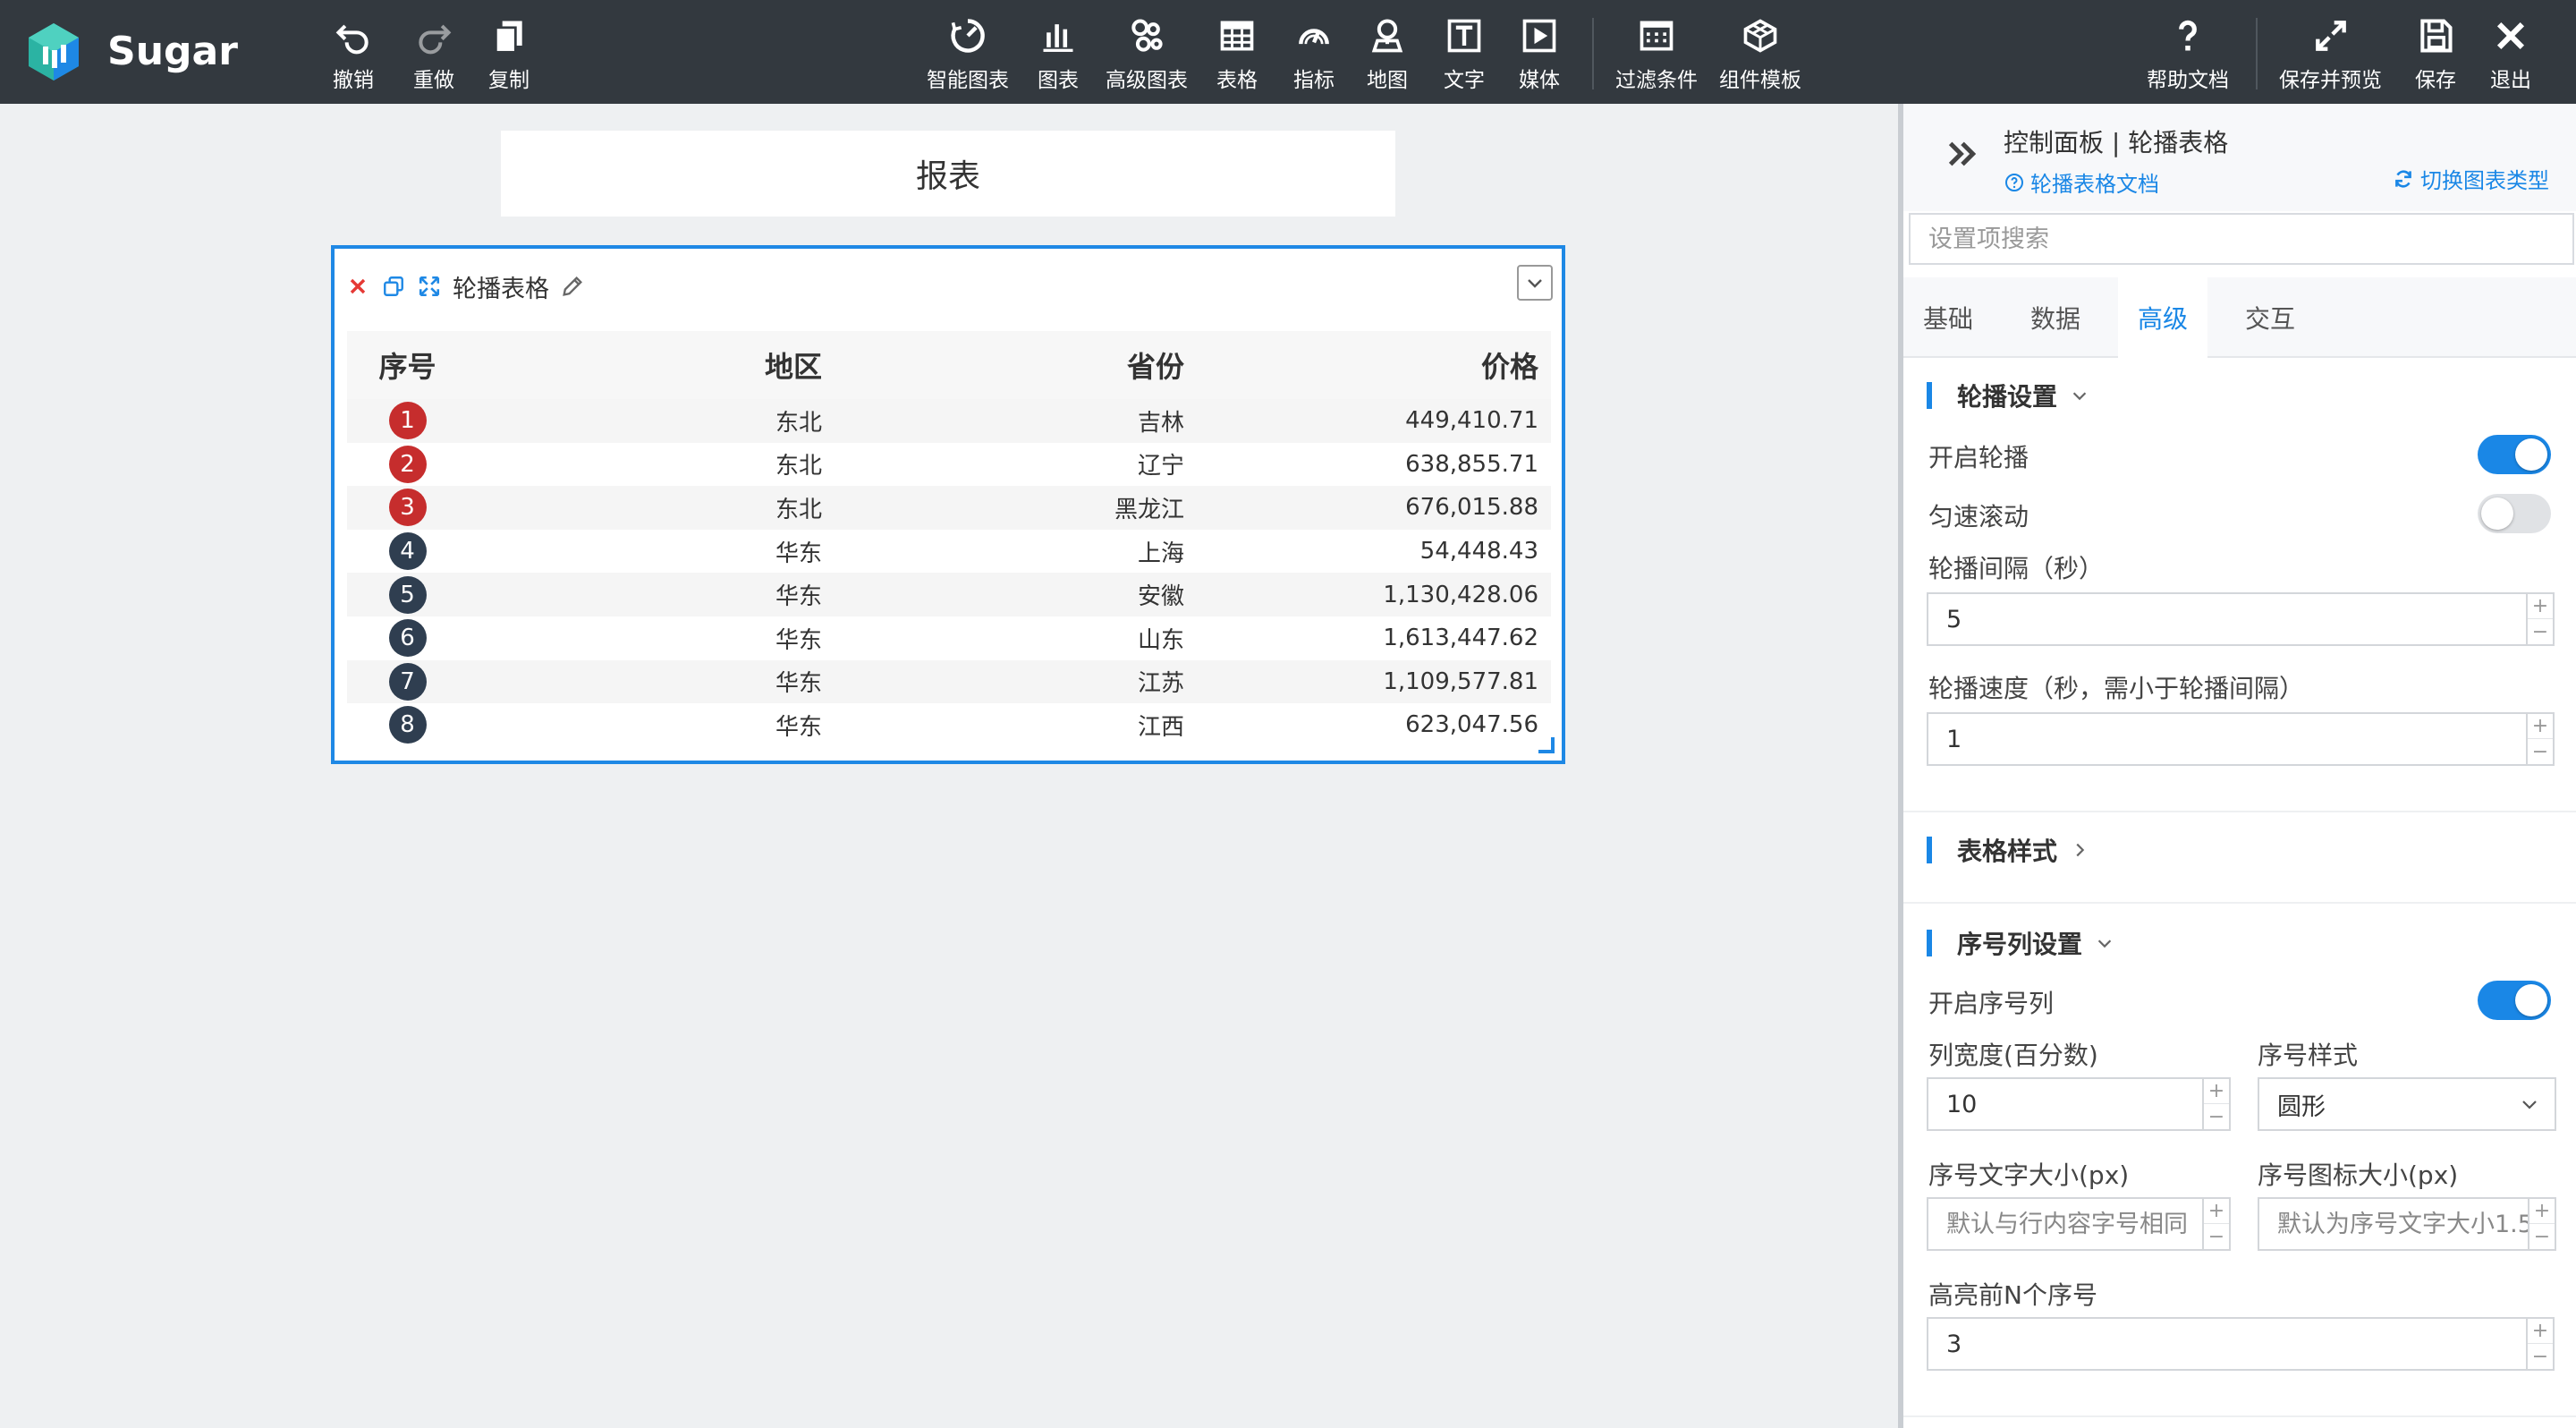  Describe the element at coordinates (798, 510) in the screenshot. I see `region-cell: 东北` at that location.